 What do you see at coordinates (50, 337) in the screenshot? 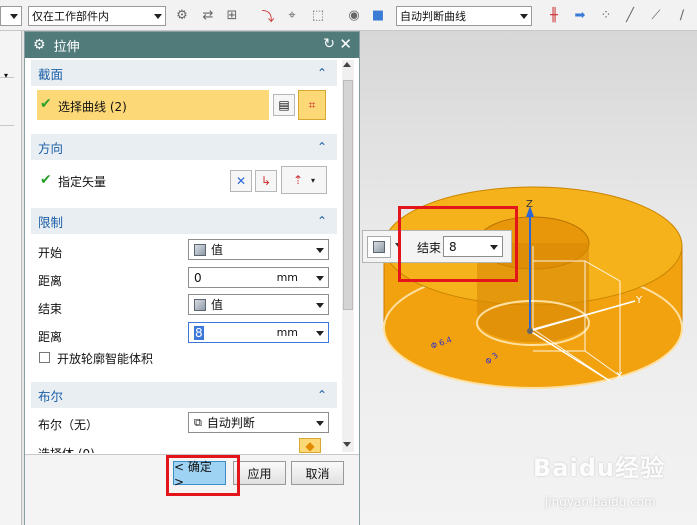
I see `end-distance-label: 距离` at bounding box center [50, 337].